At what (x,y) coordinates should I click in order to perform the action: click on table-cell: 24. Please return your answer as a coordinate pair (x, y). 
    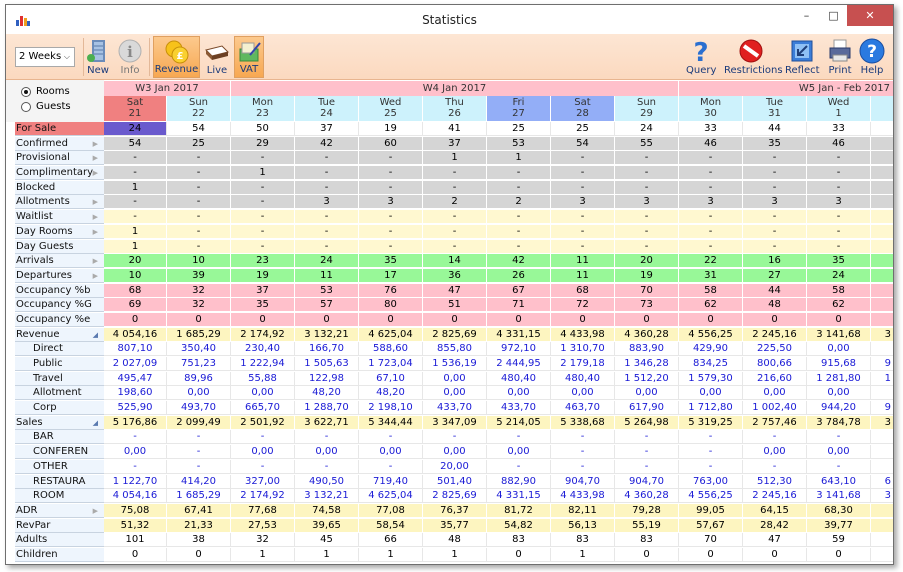
    Looking at the image, I should click on (839, 275).